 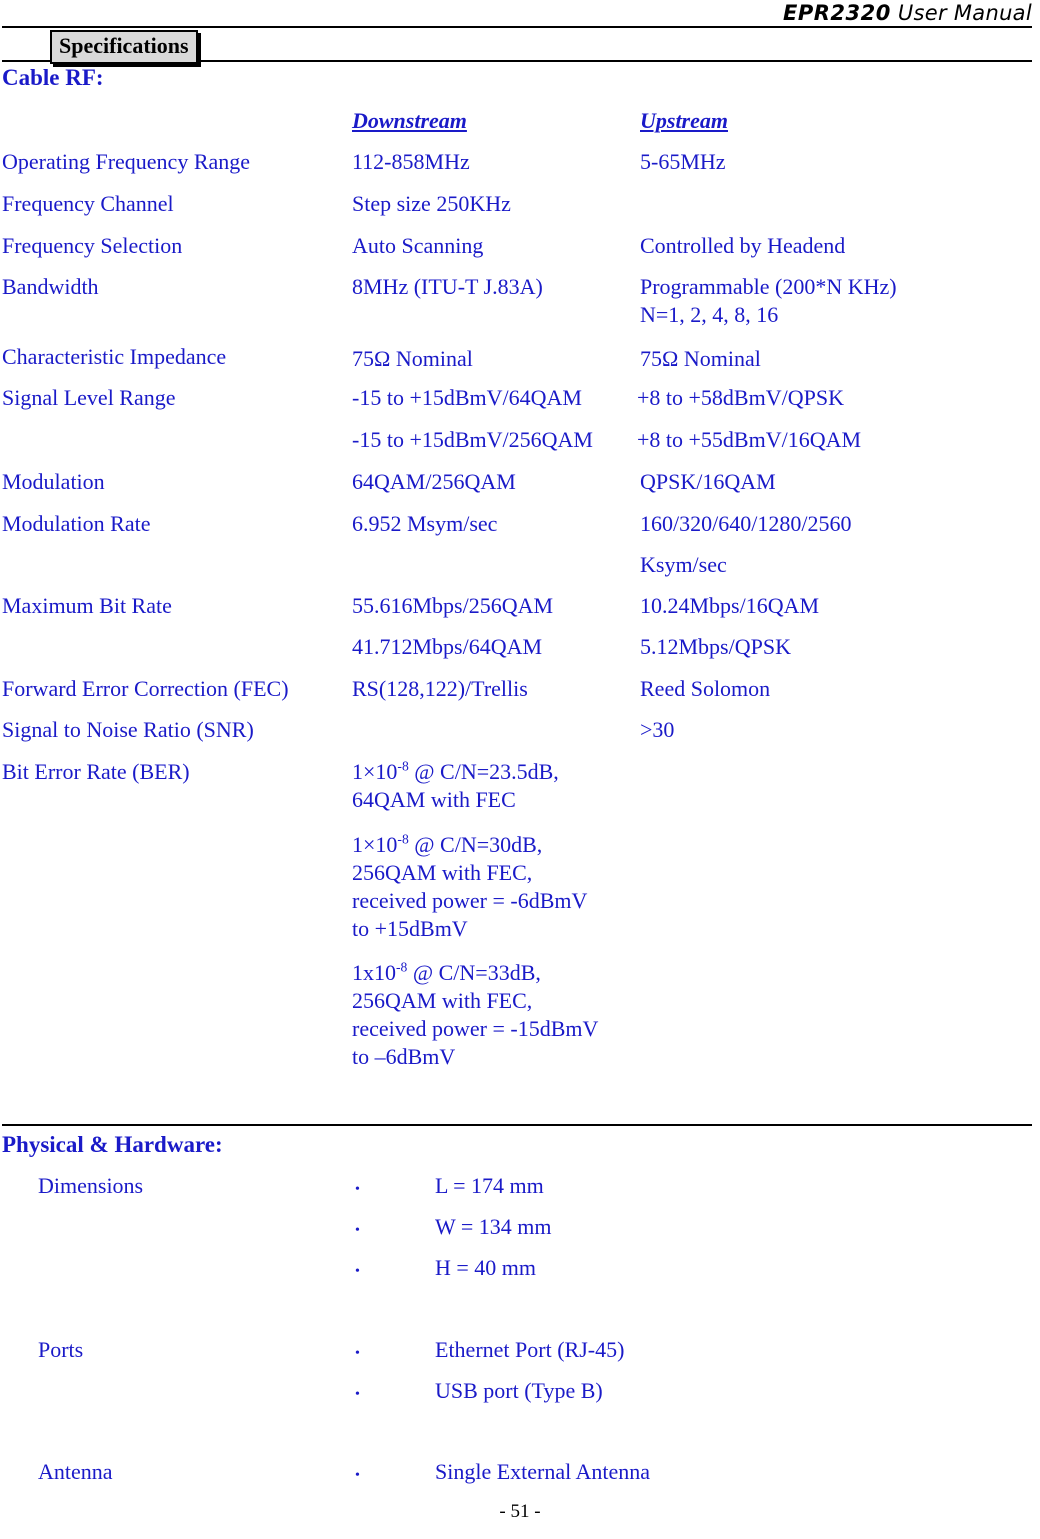 What do you see at coordinates (749, 439) in the screenshot?
I see `spec-upstream: +8 to +55dBmV/16QAM` at bounding box center [749, 439].